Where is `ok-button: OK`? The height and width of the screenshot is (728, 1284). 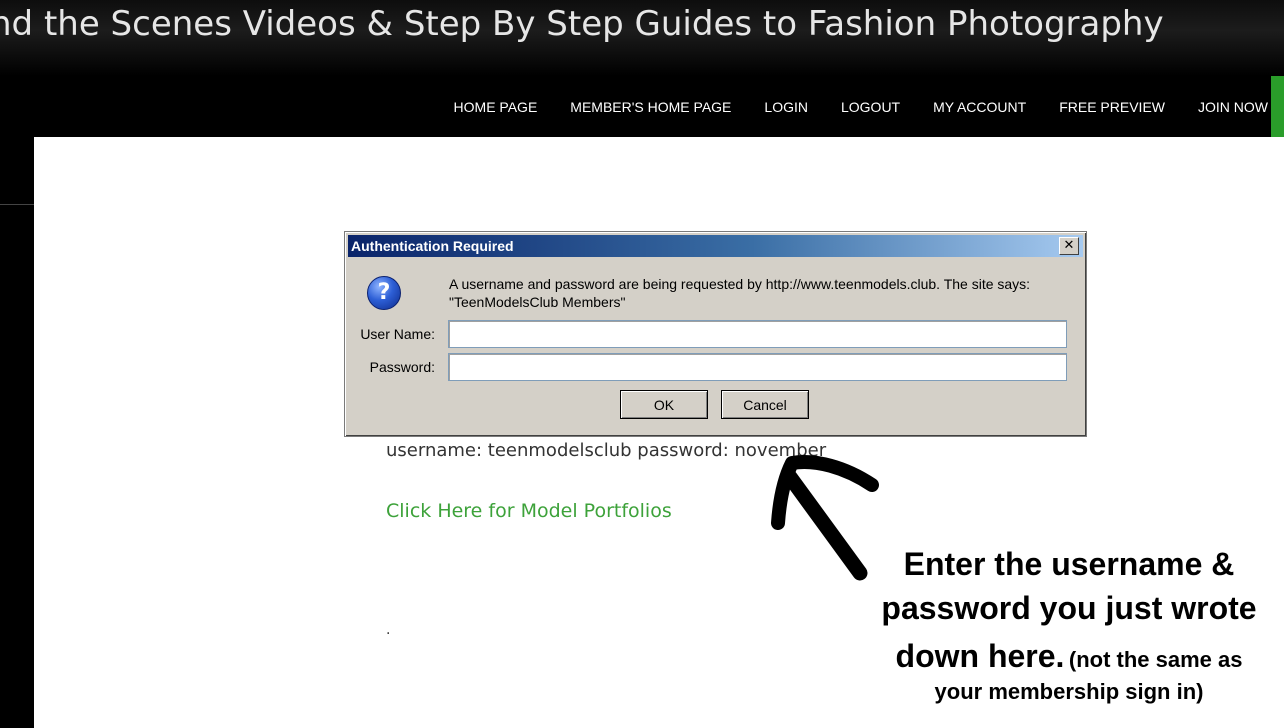
ok-button: OK is located at coordinates (664, 404).